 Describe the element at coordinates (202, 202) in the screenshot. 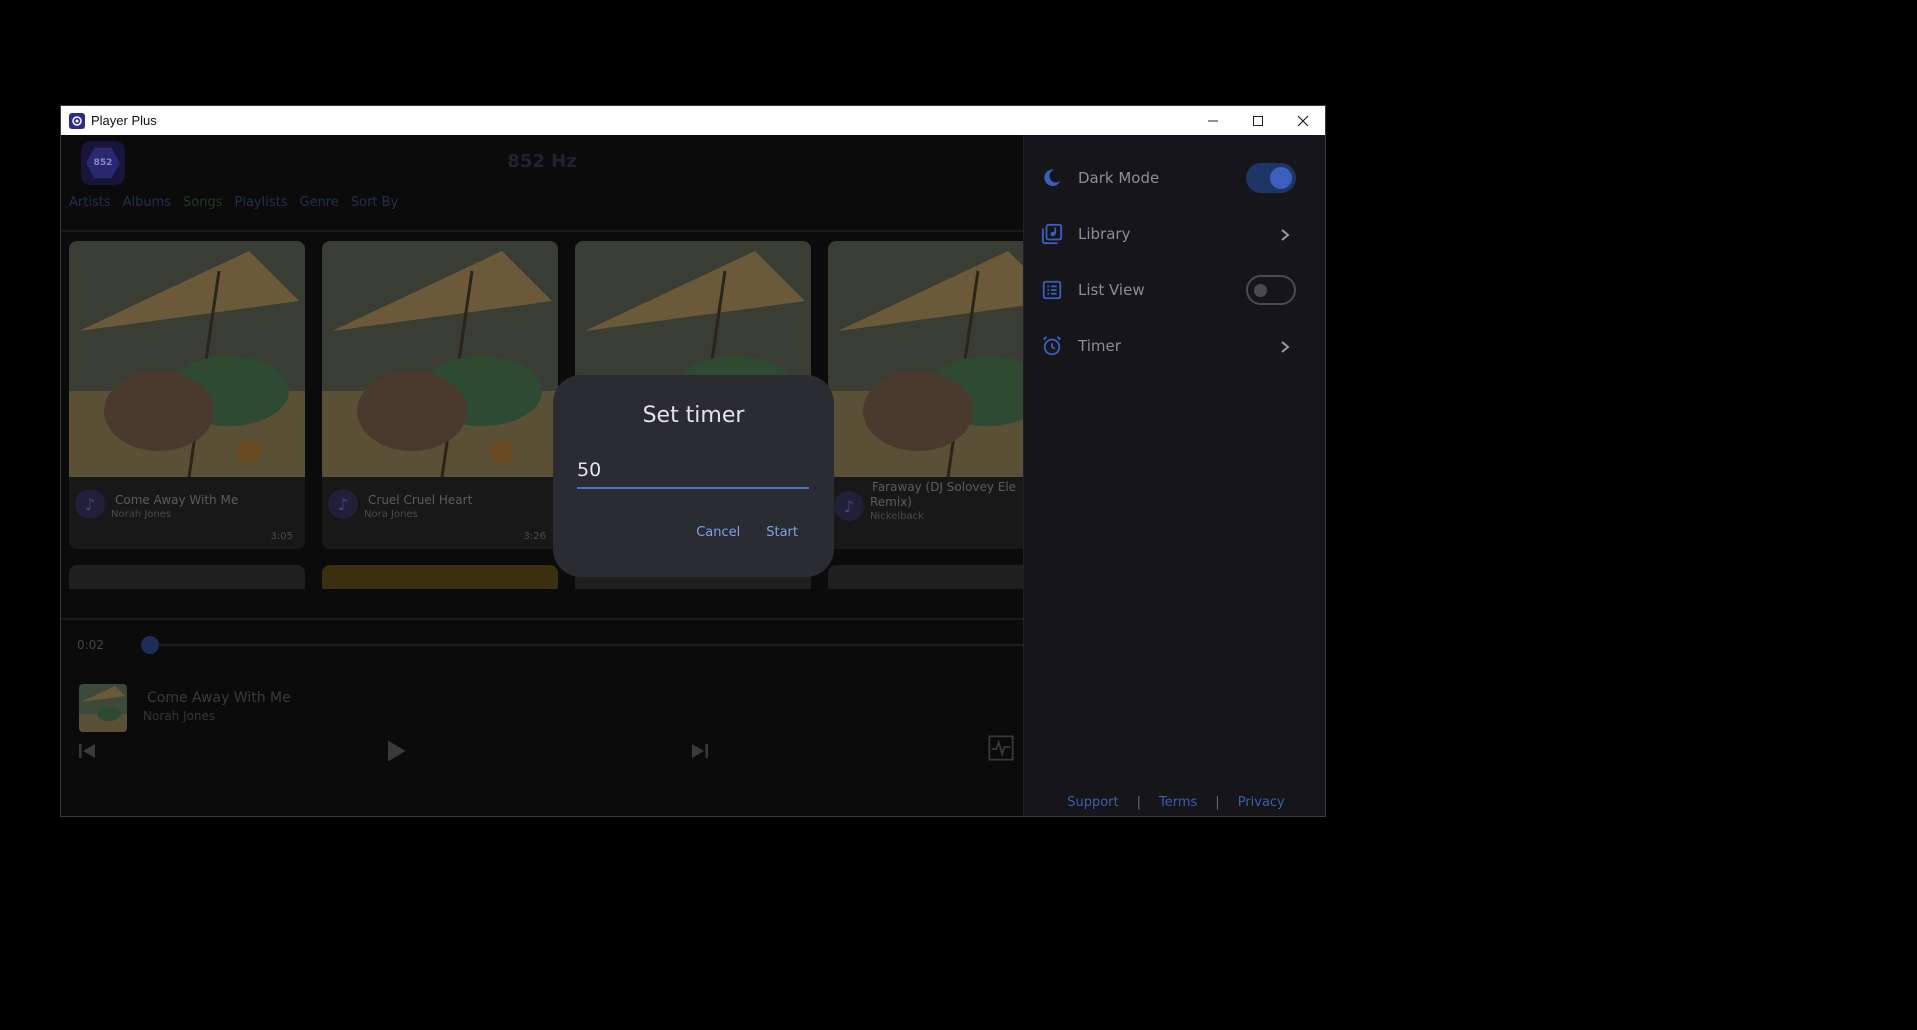

I see `nav-songs: Songs` at that location.